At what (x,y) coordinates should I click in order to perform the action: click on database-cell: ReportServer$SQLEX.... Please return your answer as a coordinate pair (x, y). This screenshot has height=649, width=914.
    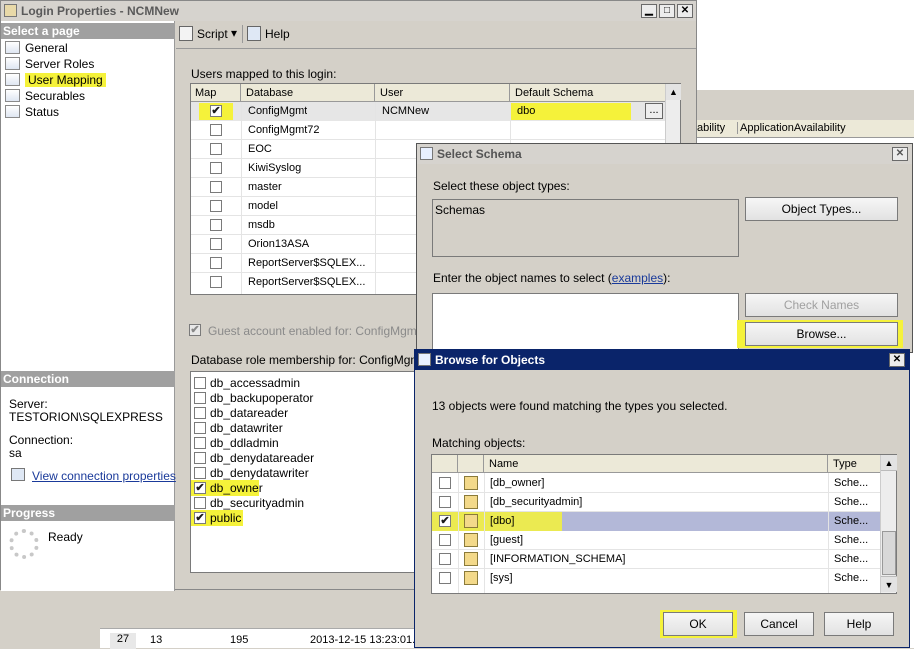
    Looking at the image, I should click on (307, 263).